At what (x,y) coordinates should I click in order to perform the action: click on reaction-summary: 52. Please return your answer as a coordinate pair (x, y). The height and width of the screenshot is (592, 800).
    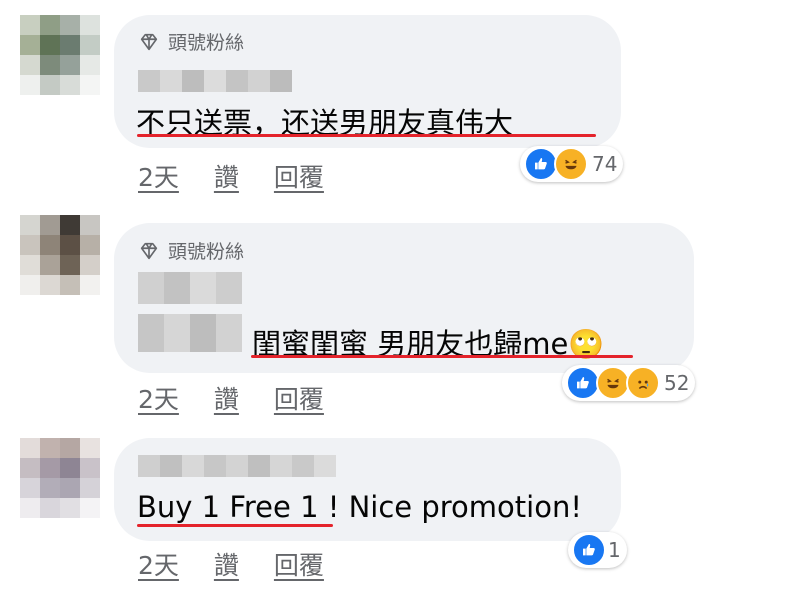
    Looking at the image, I should click on (629, 383).